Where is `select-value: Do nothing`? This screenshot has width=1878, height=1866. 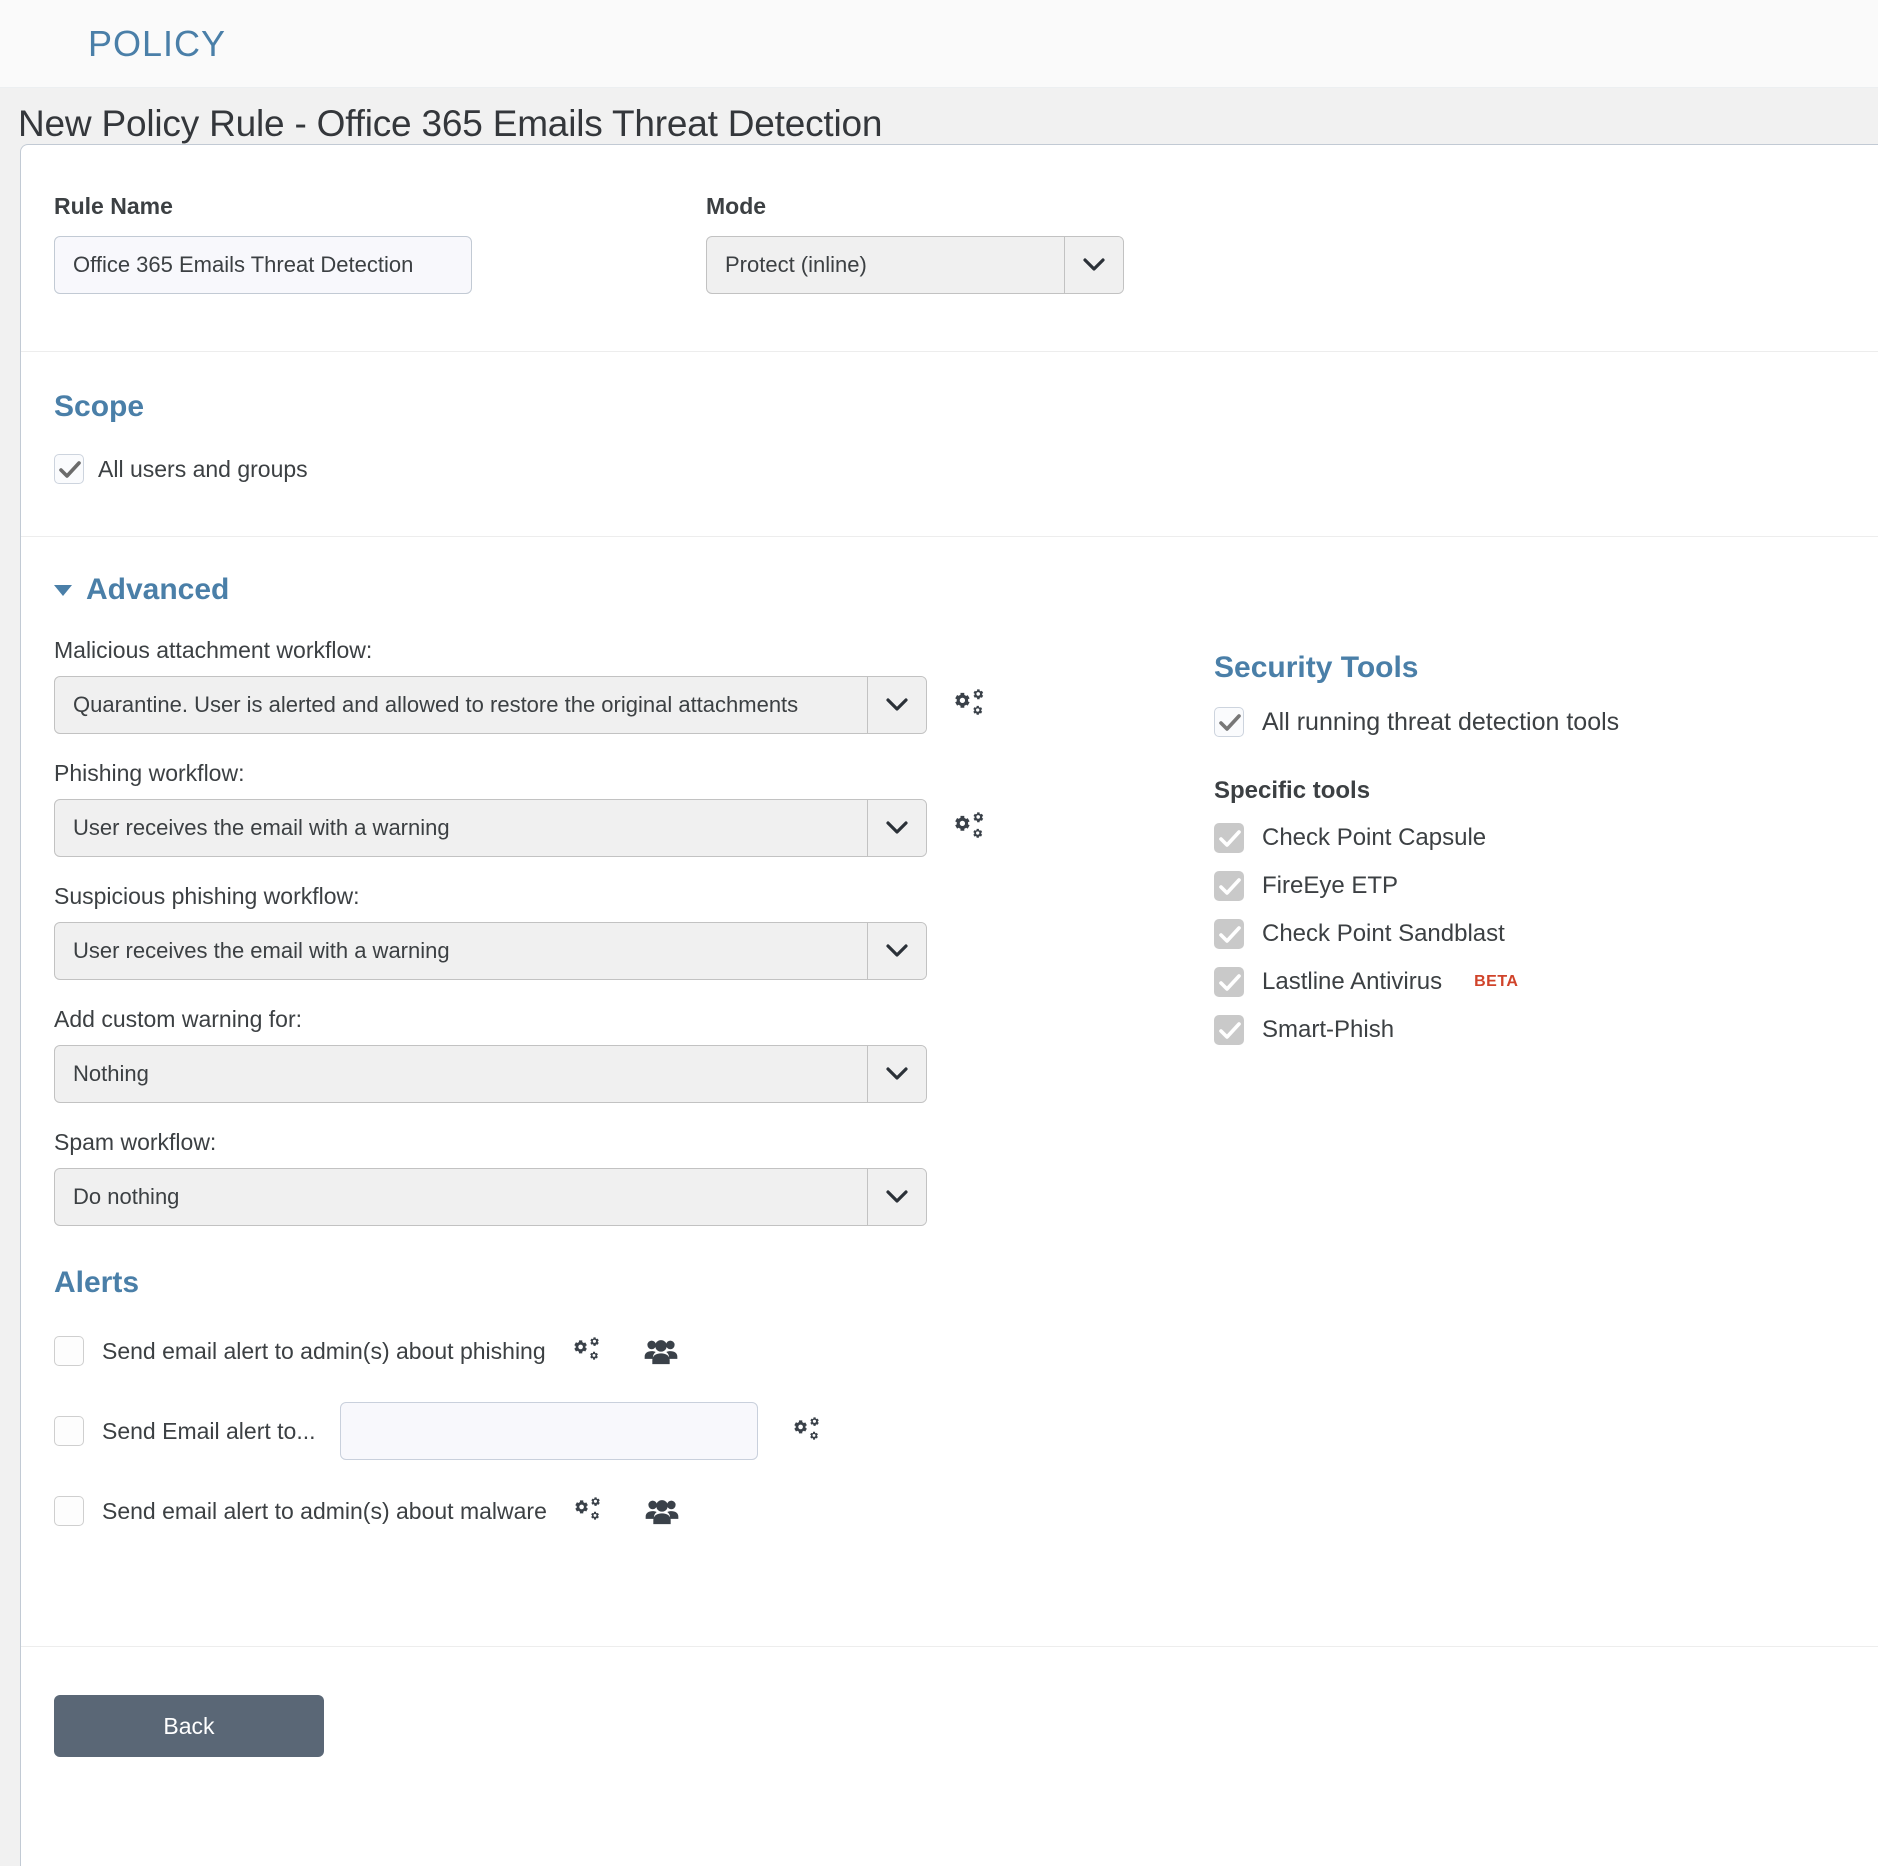 select-value: Do nothing is located at coordinates (126, 1196).